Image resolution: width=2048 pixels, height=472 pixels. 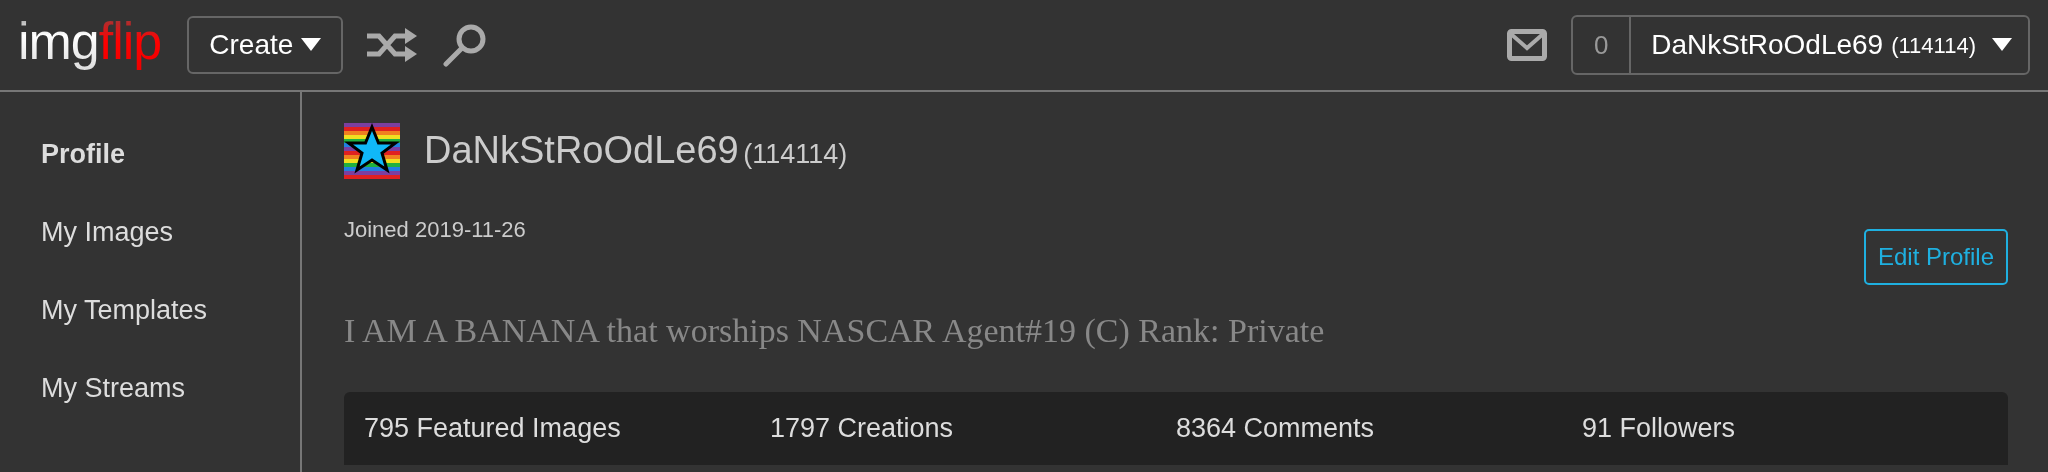 What do you see at coordinates (1785, 428) in the screenshot?
I see `stat-count: 91 Followers` at bounding box center [1785, 428].